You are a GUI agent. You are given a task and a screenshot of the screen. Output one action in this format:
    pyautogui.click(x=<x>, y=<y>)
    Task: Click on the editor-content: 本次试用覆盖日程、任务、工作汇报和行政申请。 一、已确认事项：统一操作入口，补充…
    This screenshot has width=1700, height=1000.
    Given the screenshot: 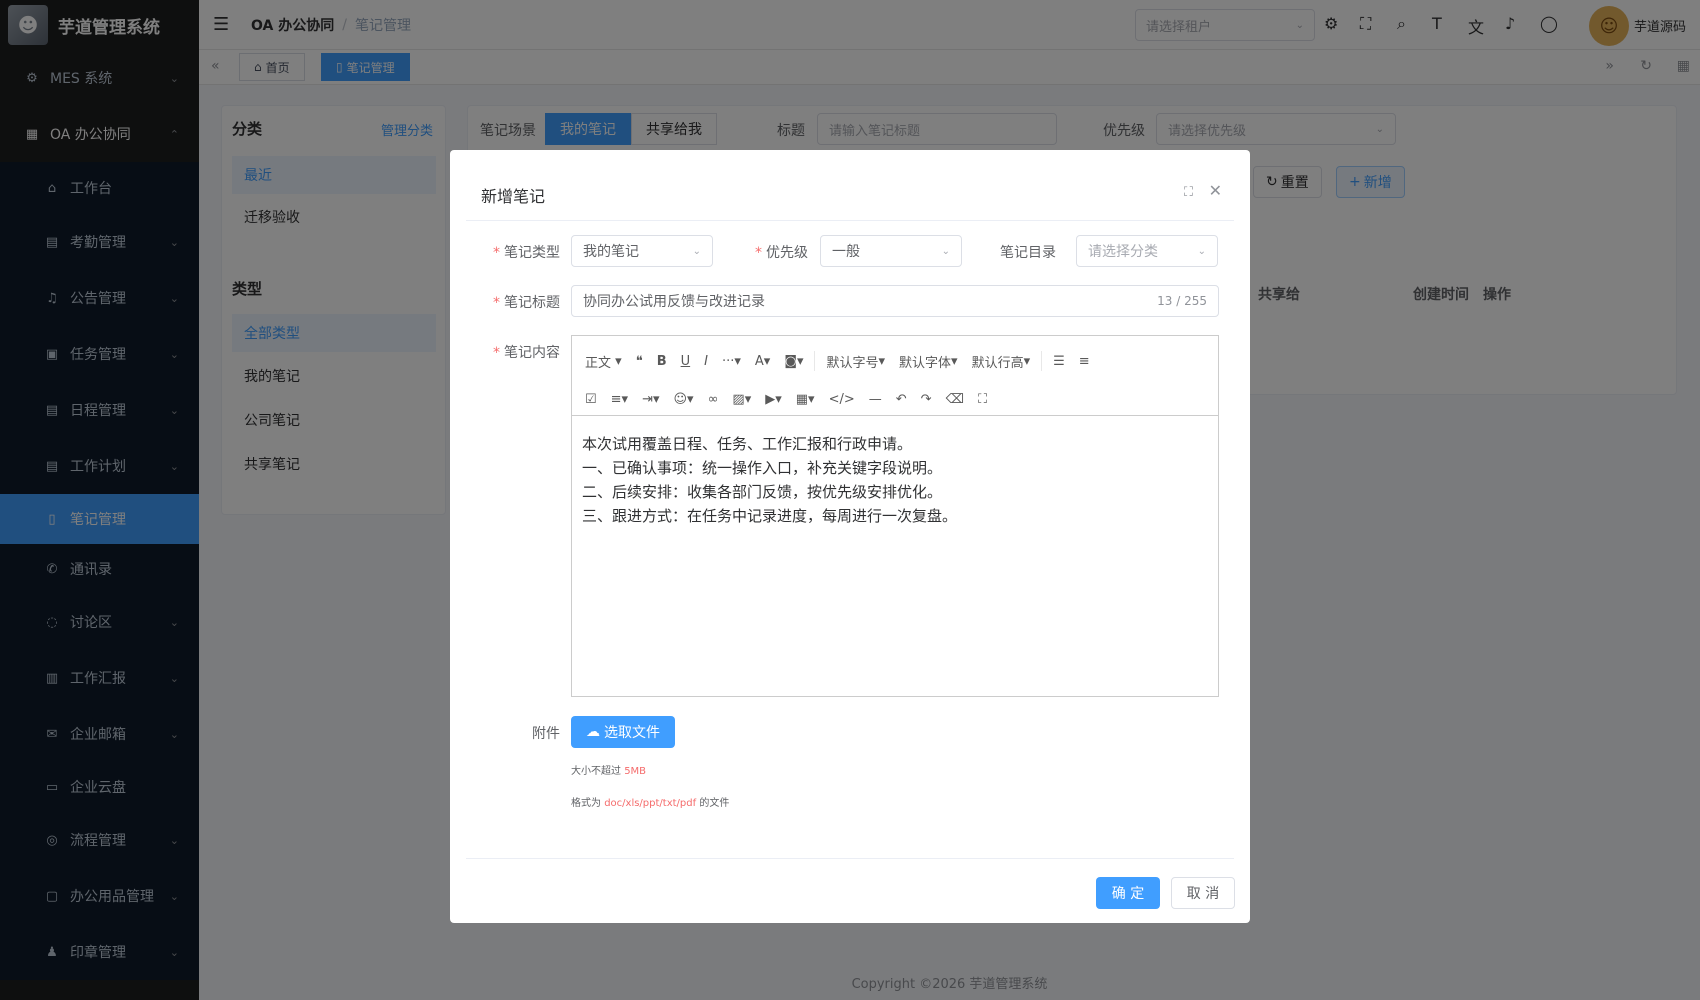 What is the action you would take?
    pyautogui.click(x=895, y=480)
    